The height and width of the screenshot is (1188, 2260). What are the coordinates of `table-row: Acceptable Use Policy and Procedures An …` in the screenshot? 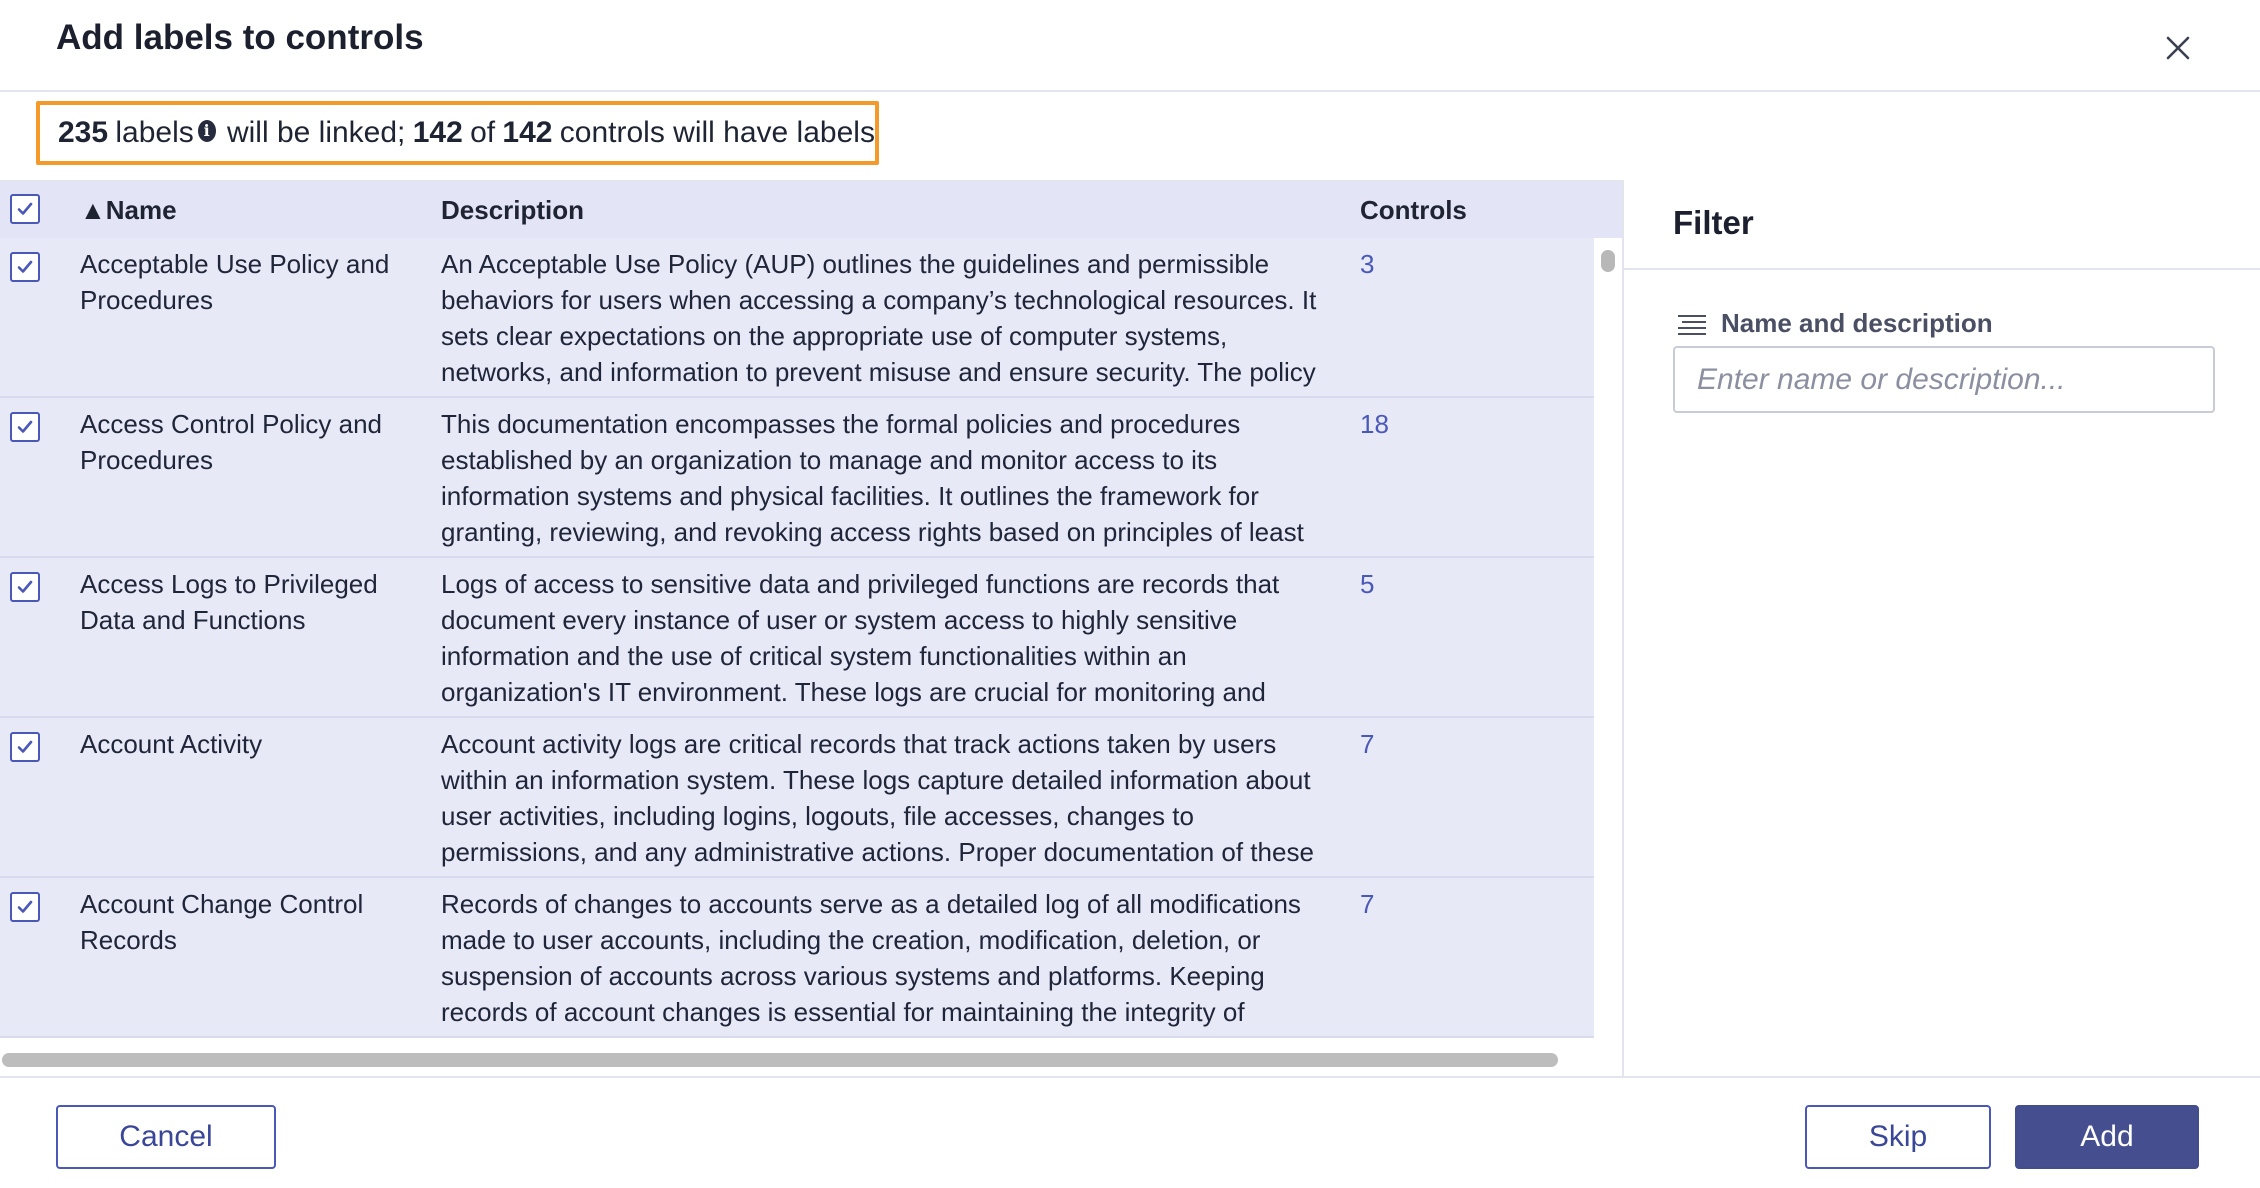 It's located at (797, 318).